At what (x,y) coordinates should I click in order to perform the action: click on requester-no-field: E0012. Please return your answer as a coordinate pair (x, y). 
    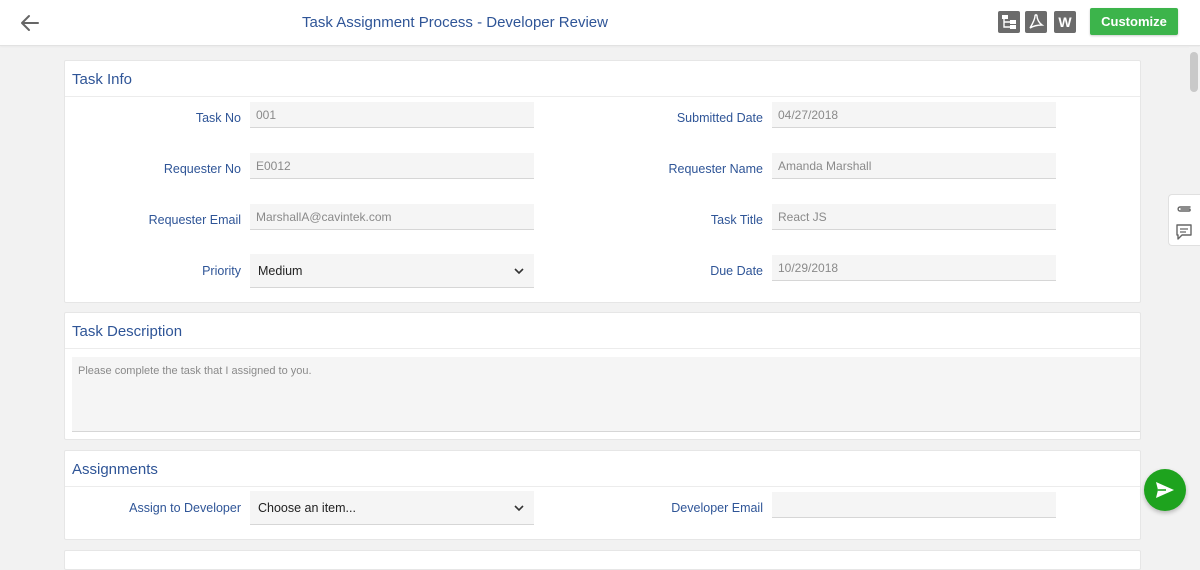
    Looking at the image, I should click on (392, 166).